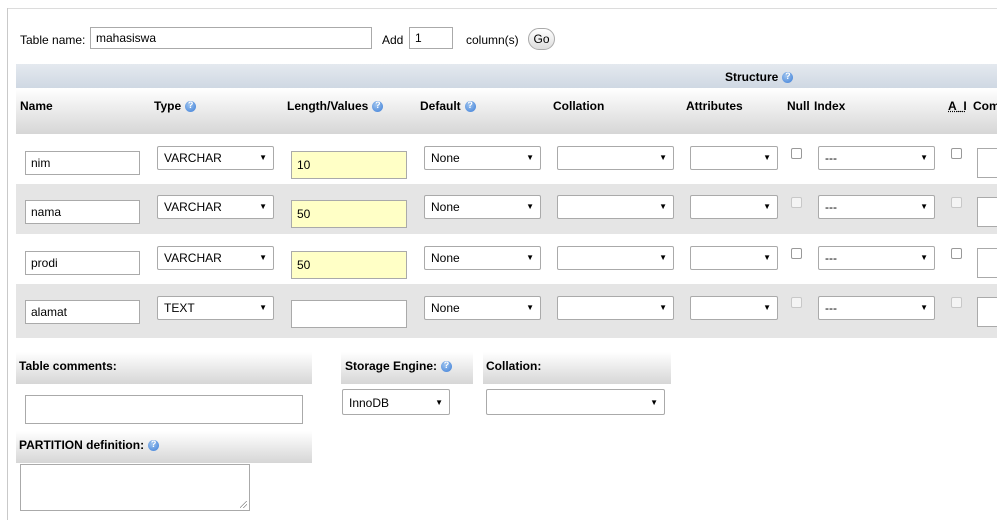  Describe the element at coordinates (985, 106) in the screenshot. I see `header-comments: Com` at that location.